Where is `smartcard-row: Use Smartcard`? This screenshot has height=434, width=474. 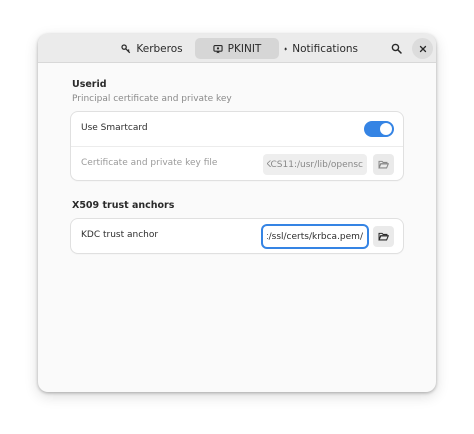
smartcard-row: Use Smartcard is located at coordinates (237, 129).